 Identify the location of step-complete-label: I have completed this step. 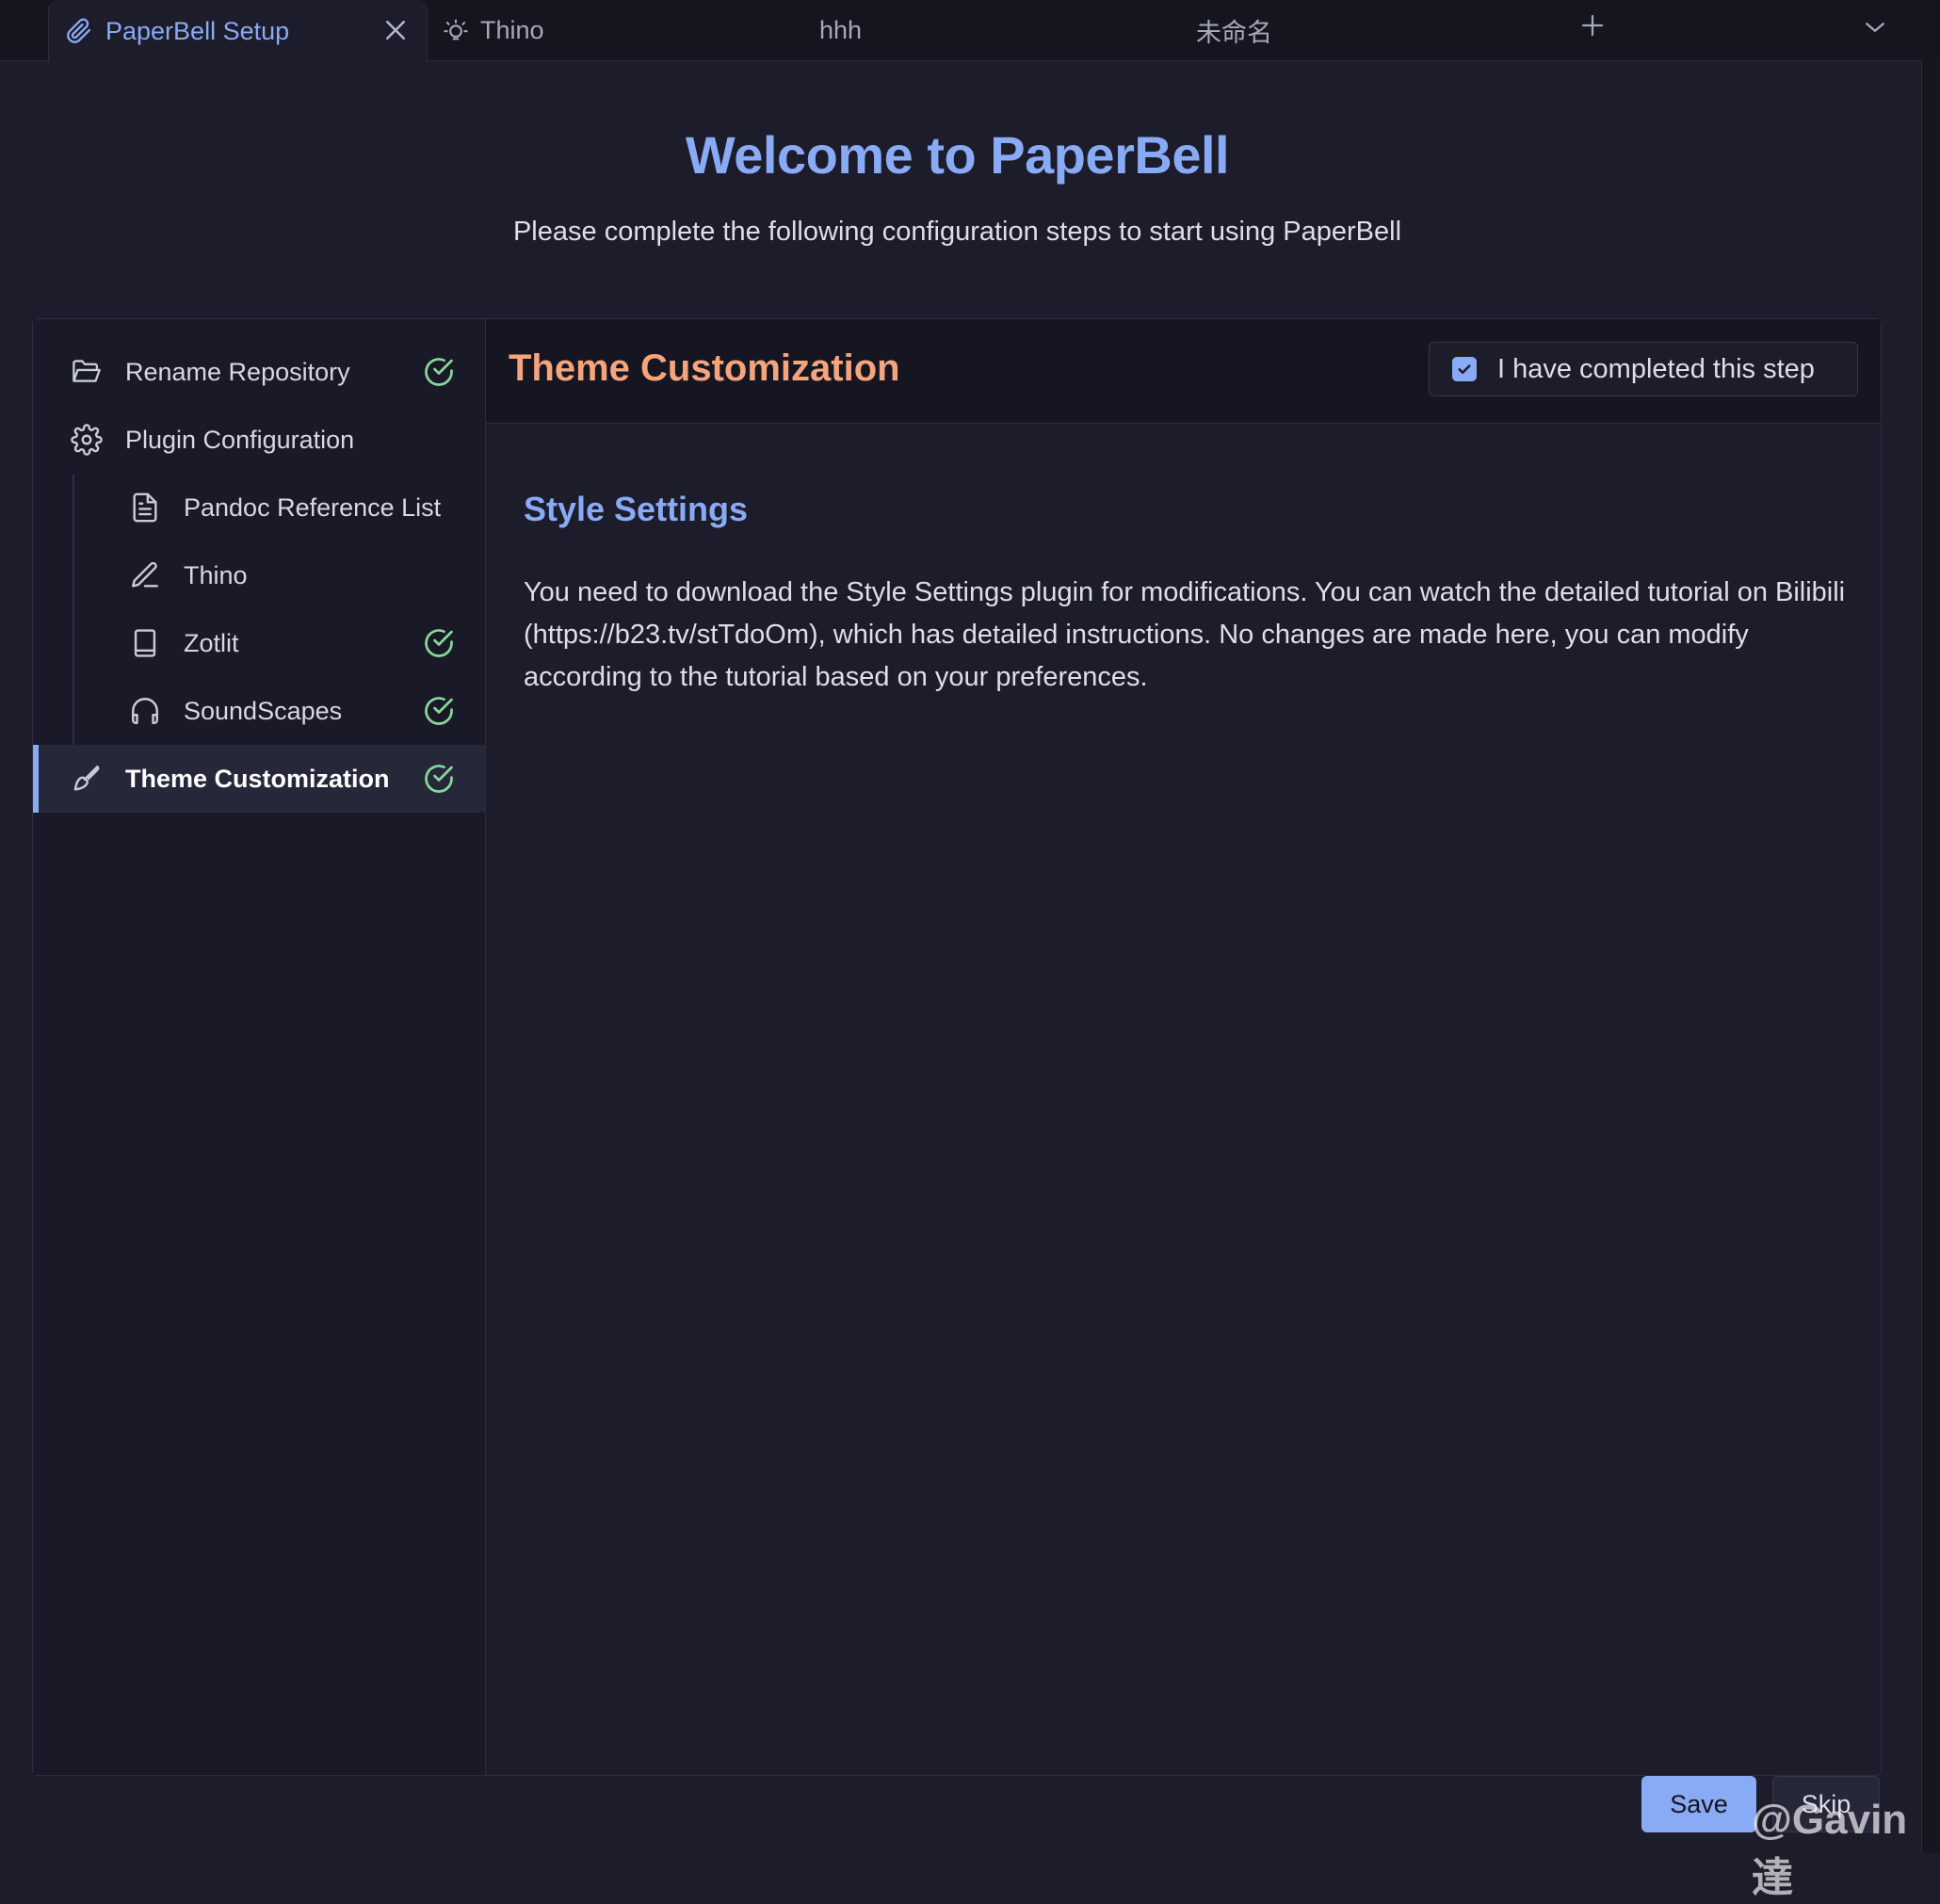
(1656, 368).